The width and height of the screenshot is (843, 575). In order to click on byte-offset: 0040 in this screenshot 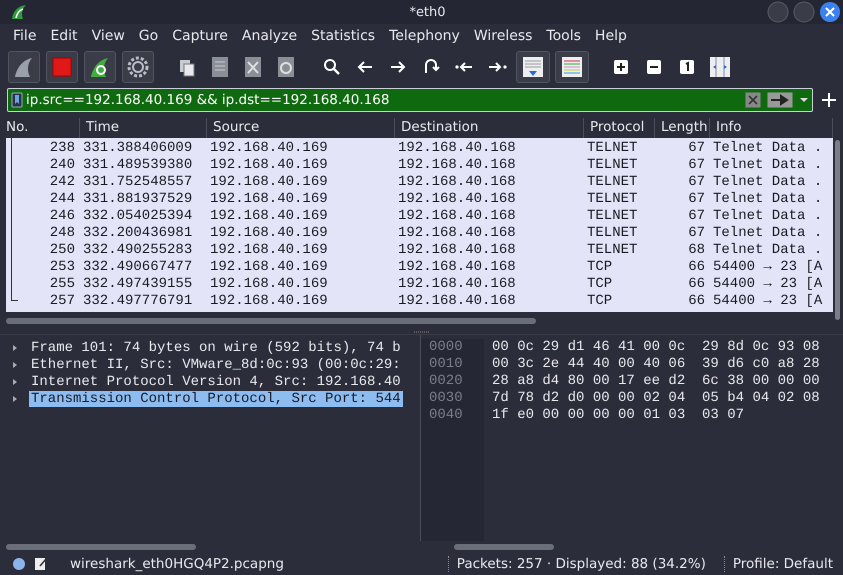, I will do `click(446, 415)`.